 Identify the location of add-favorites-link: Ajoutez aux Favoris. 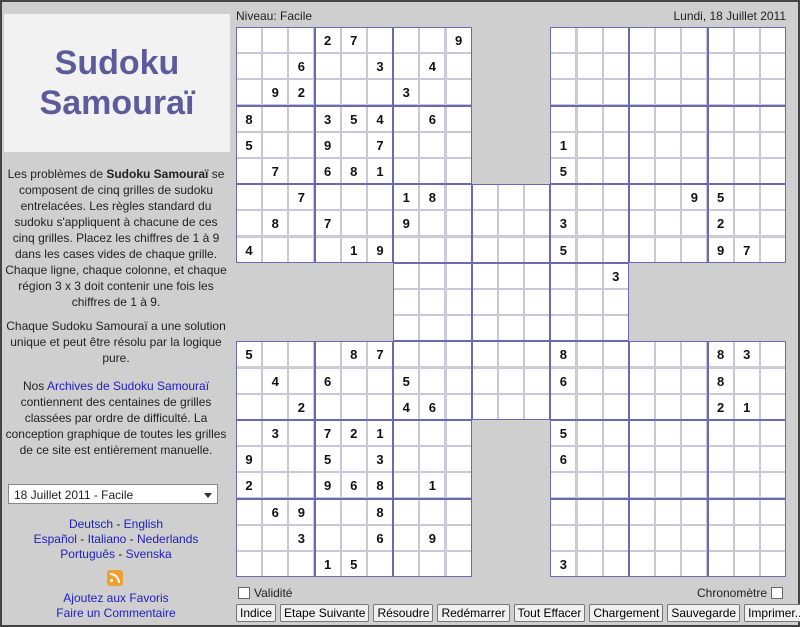
(115, 598).